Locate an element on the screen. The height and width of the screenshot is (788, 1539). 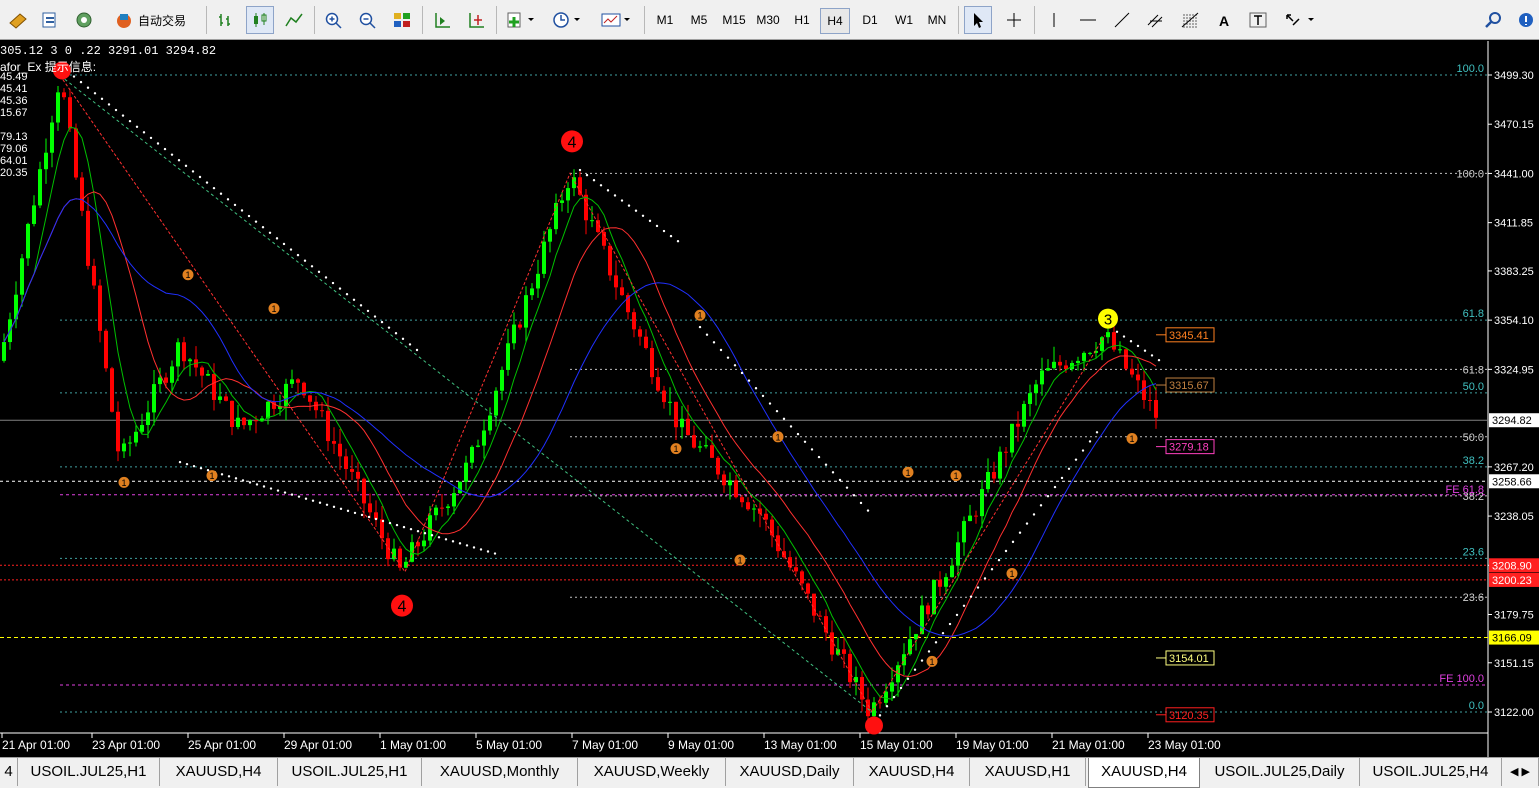
tab-xauusd-h1: XAUUSD,H1 is located at coordinates (1028, 772).